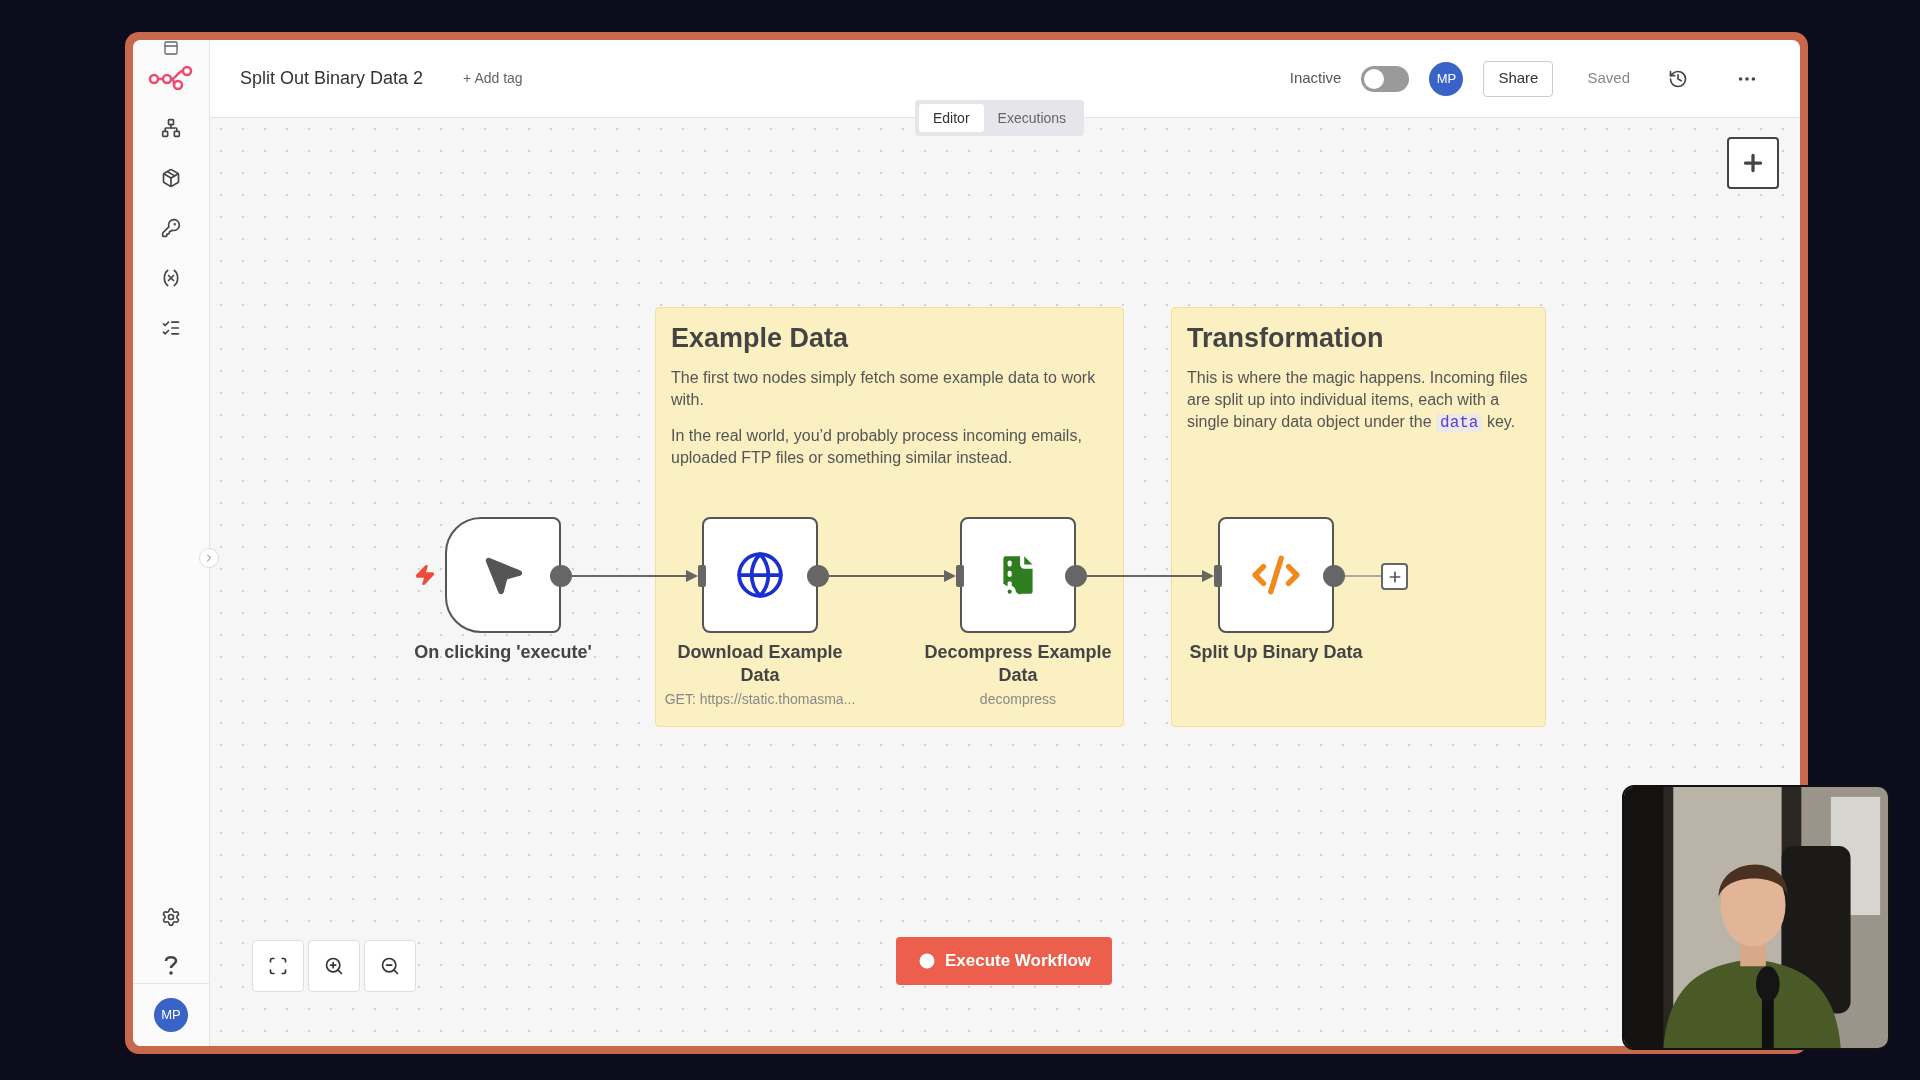 The height and width of the screenshot is (1080, 1920). I want to click on lightning-icon, so click(425, 575).